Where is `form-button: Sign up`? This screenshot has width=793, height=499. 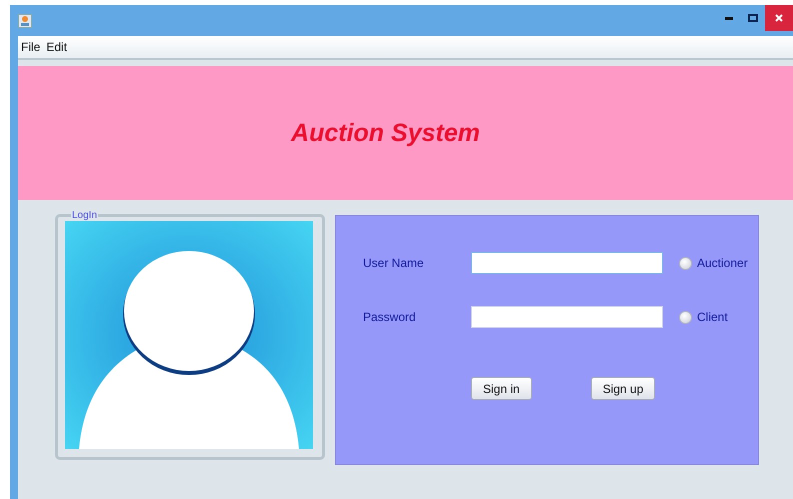
form-button: Sign up is located at coordinates (623, 388).